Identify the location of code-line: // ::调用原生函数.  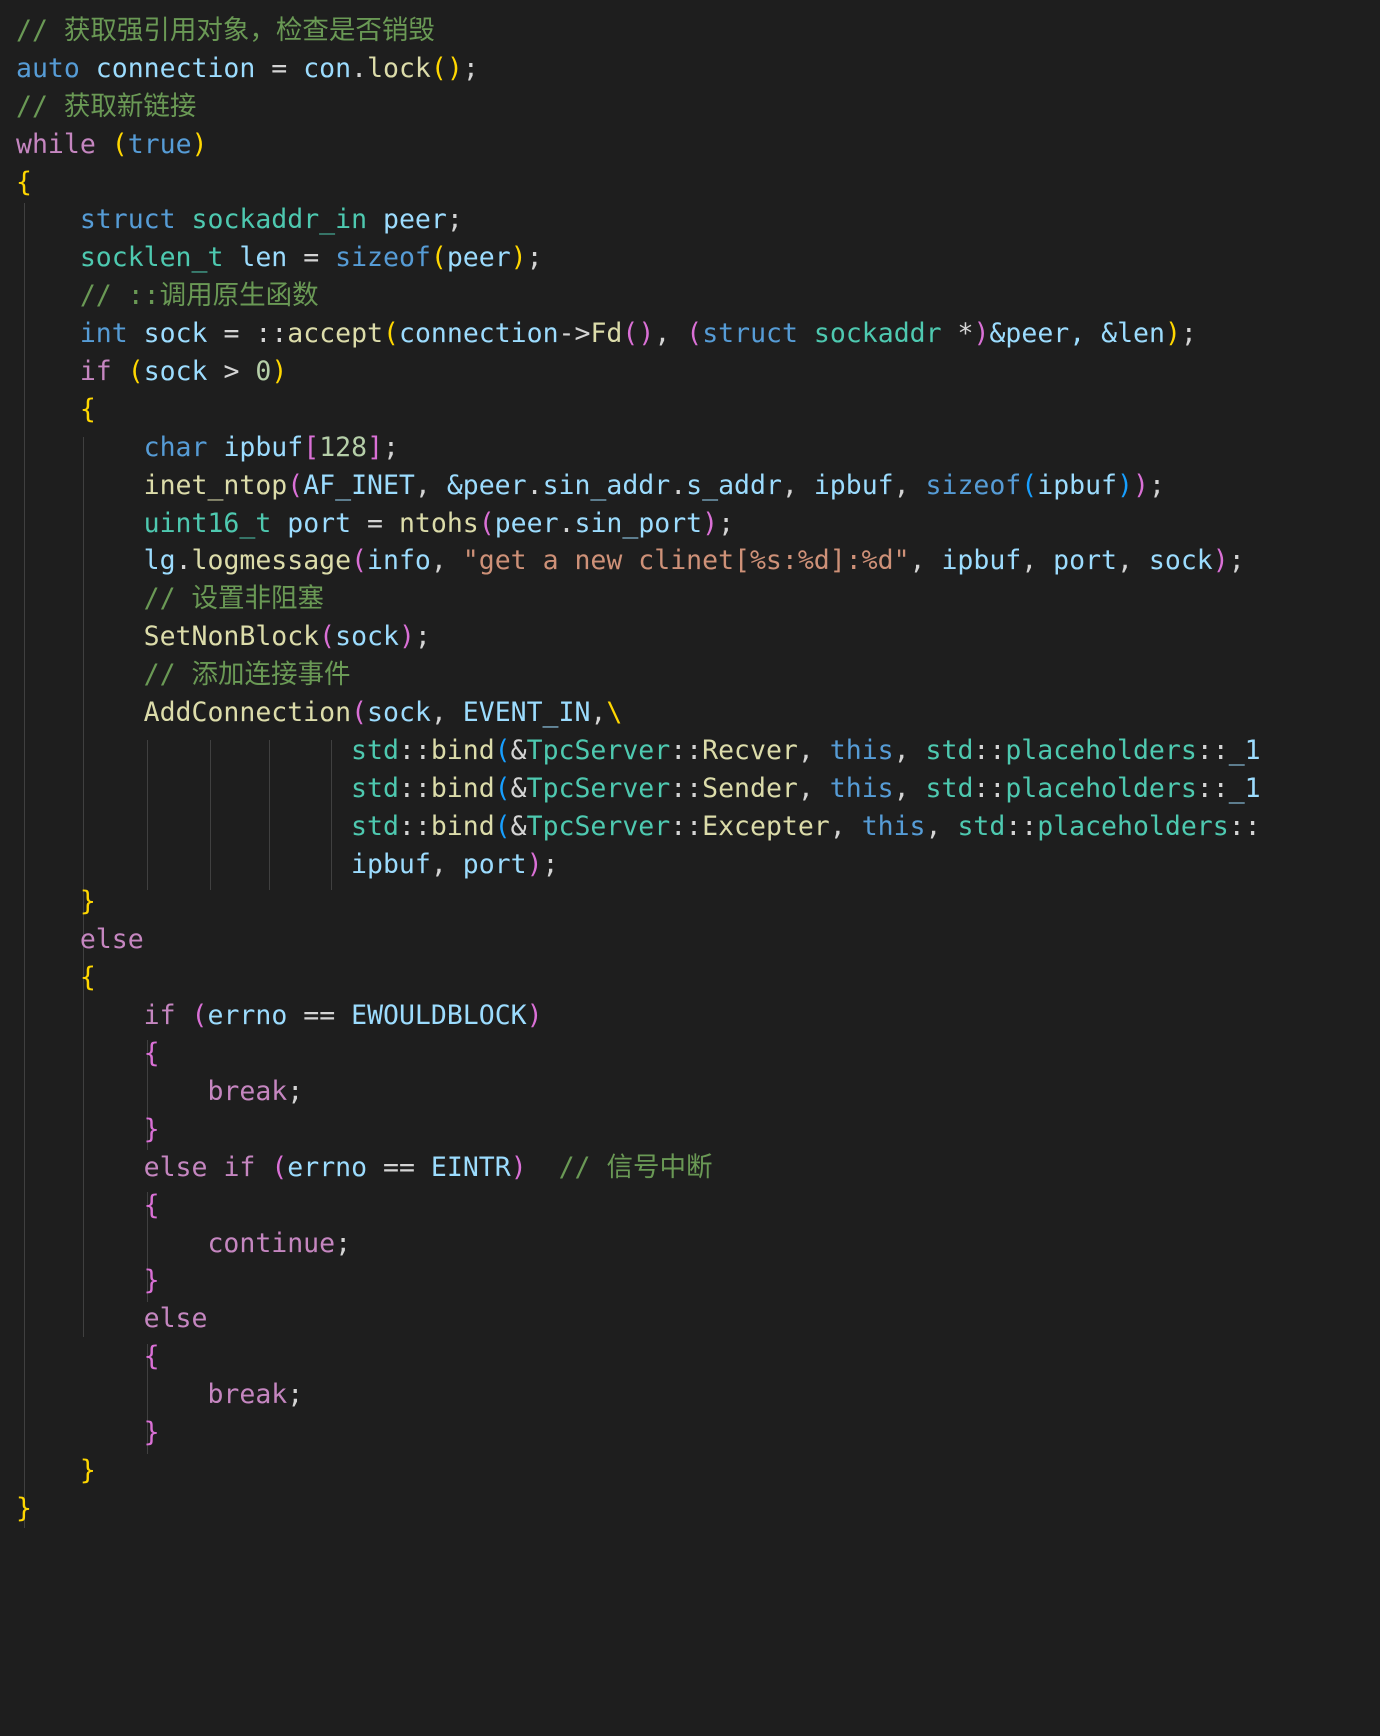
(690, 296).